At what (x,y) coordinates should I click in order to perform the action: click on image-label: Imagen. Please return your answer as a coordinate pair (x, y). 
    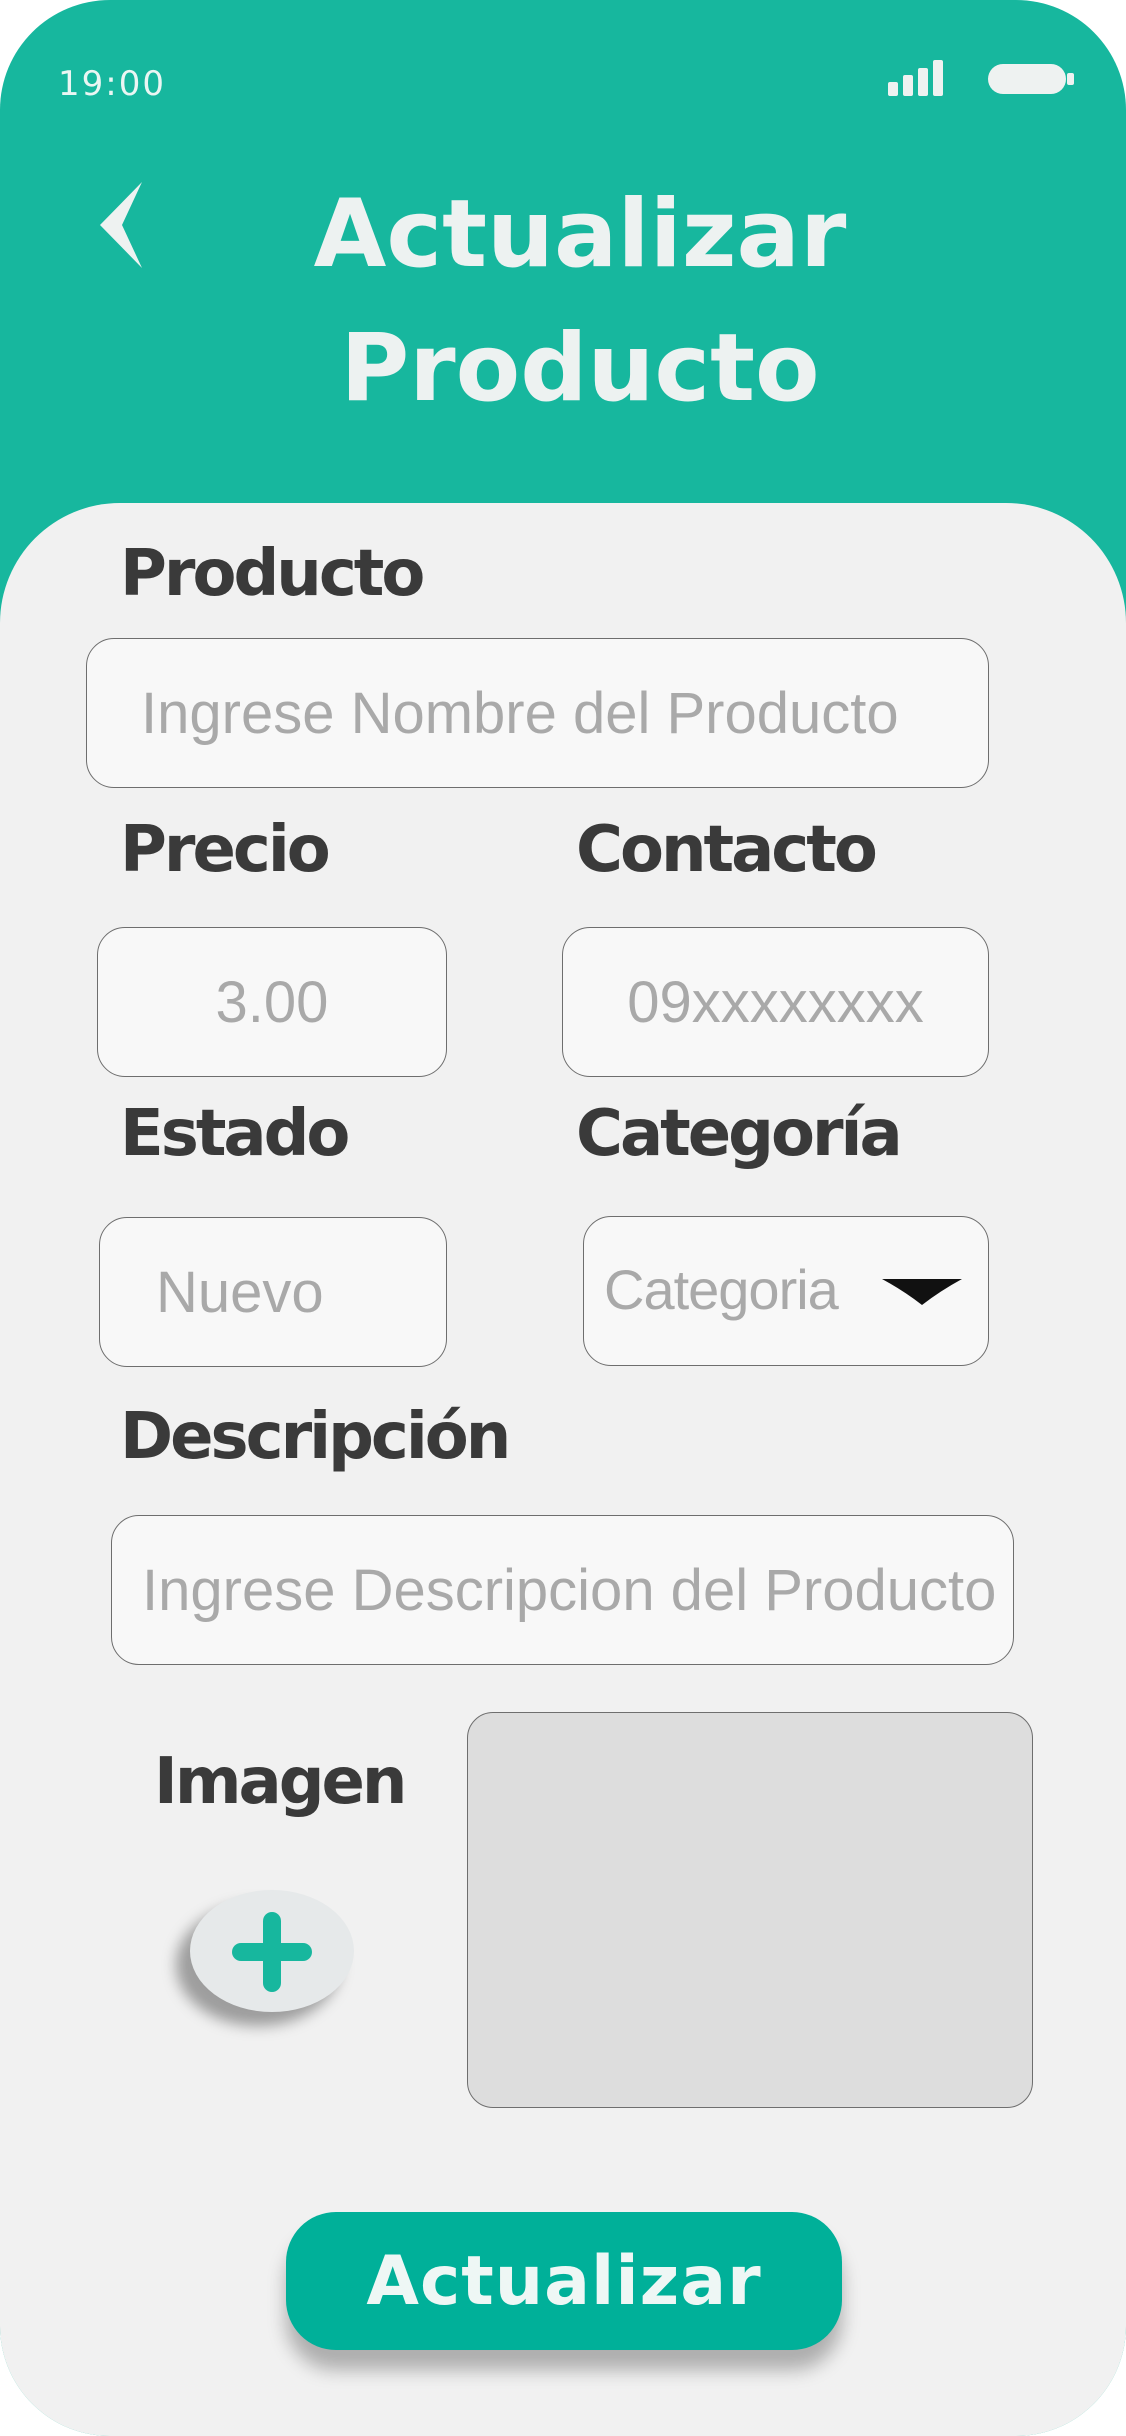
    Looking at the image, I should click on (280, 1782).